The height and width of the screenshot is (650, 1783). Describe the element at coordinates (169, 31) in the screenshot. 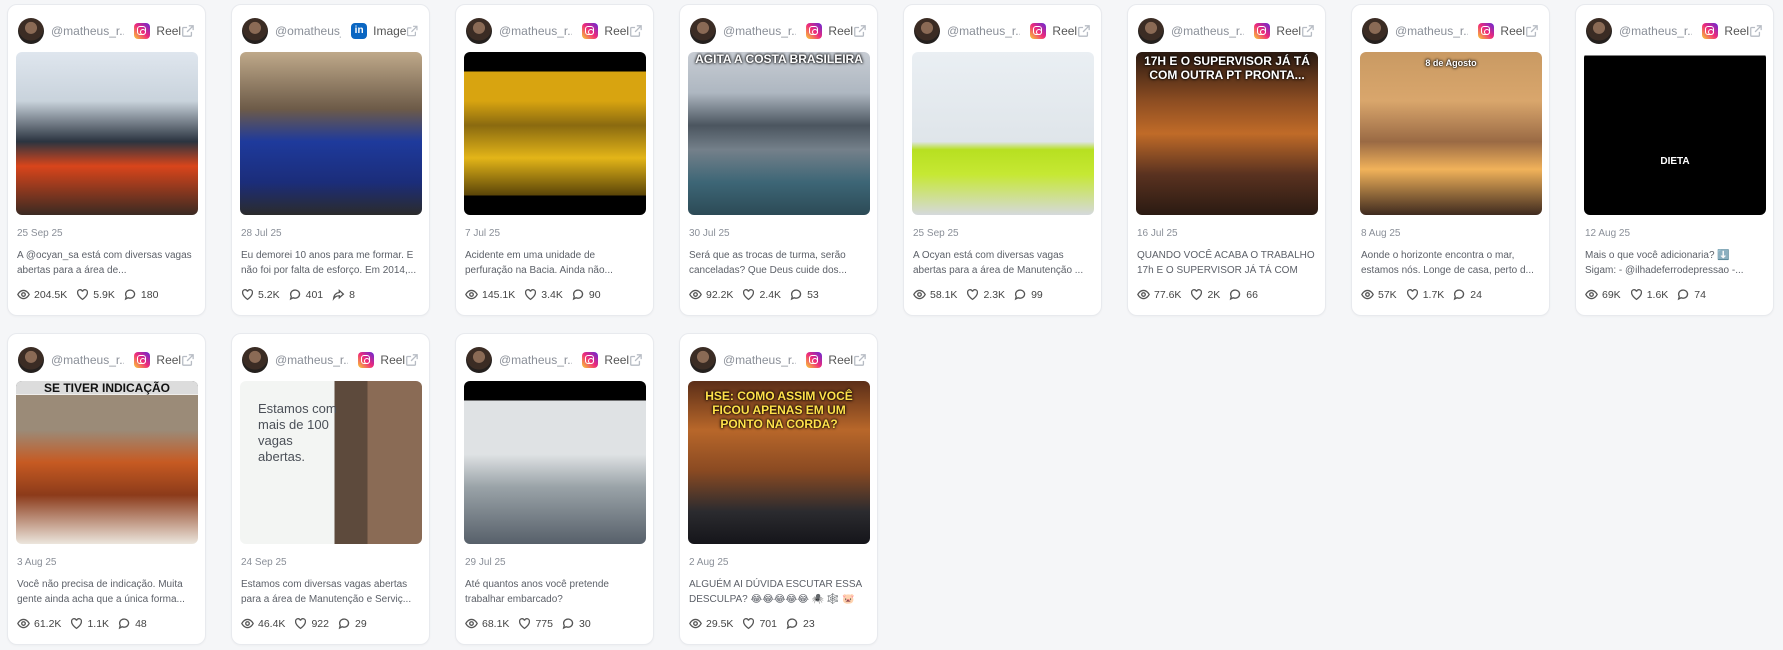

I see `platform-label: Reel` at that location.